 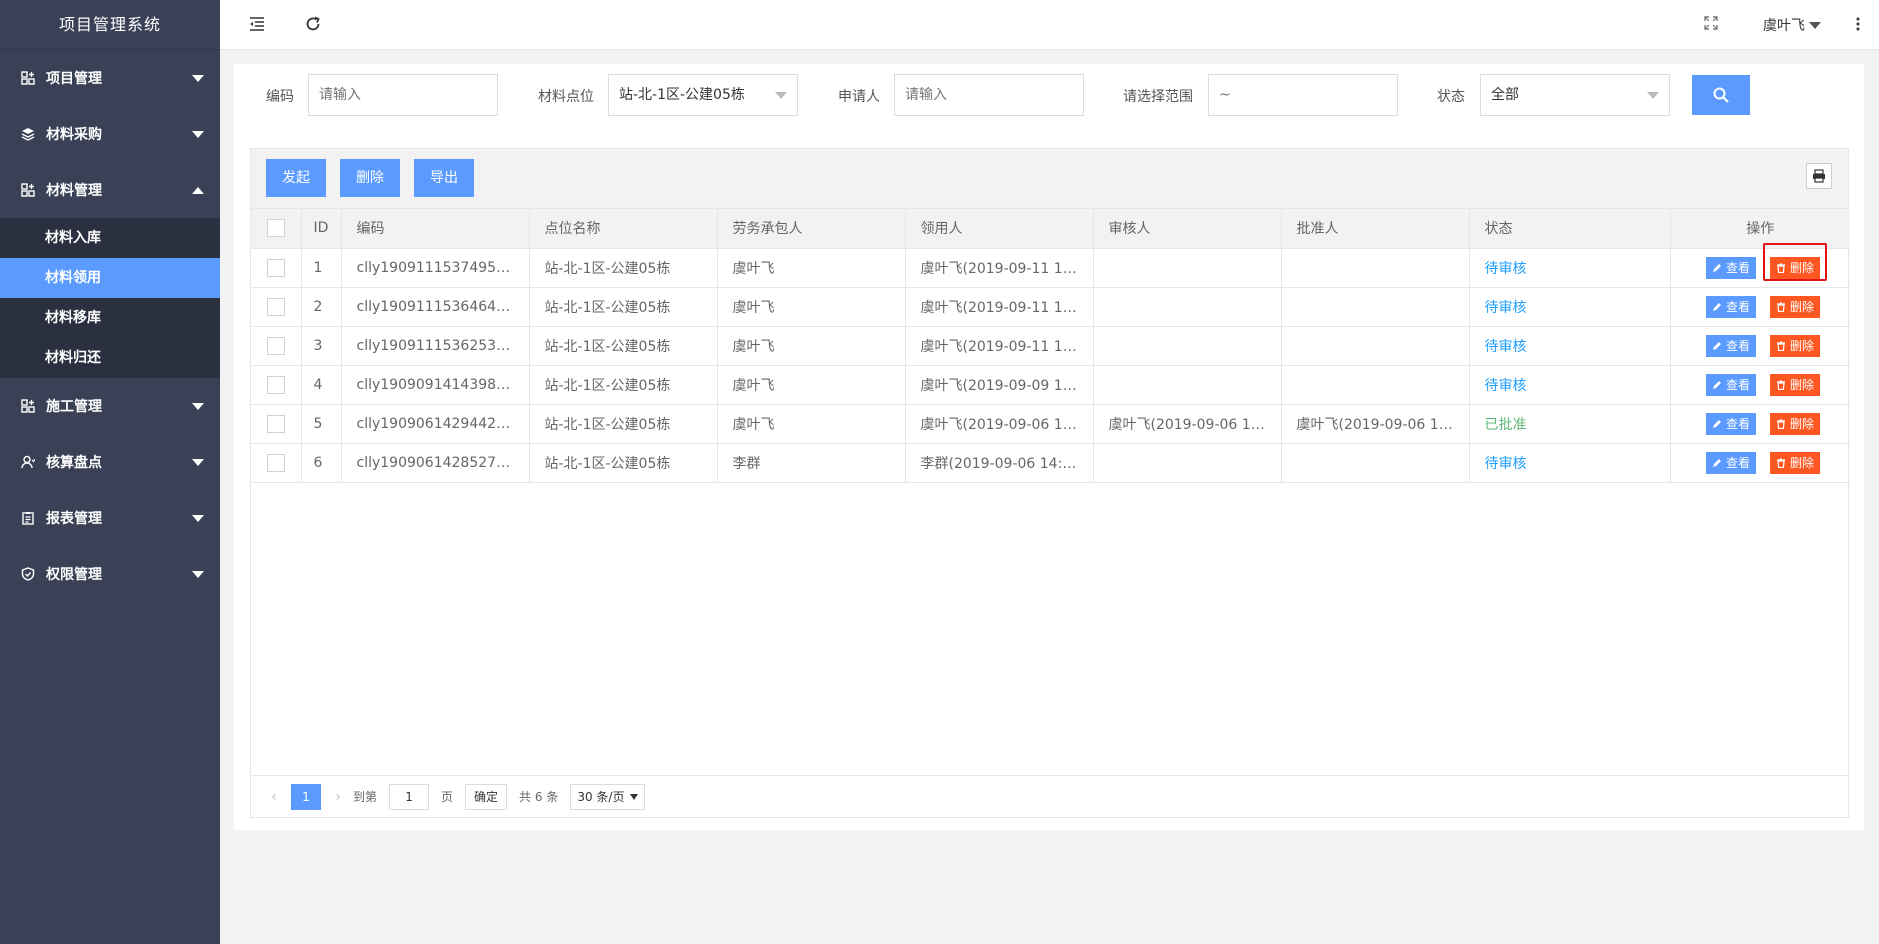 What do you see at coordinates (110, 574) in the screenshot?
I see `sidebar-item-permission-management: 权限管理` at bounding box center [110, 574].